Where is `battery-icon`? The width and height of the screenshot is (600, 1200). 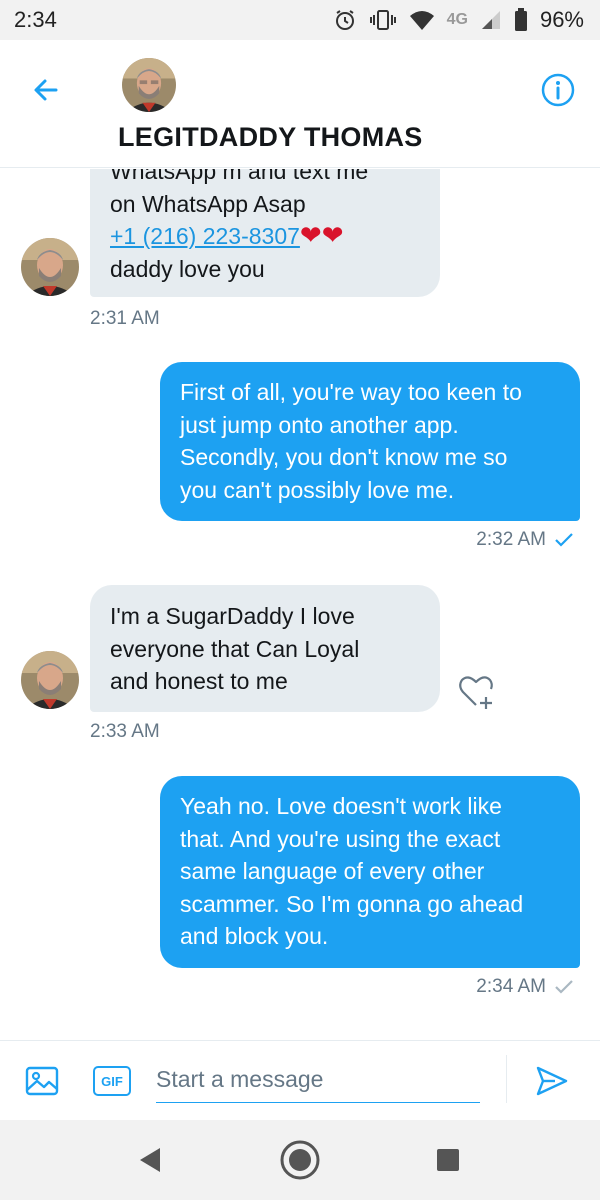
battery-icon is located at coordinates (521, 20).